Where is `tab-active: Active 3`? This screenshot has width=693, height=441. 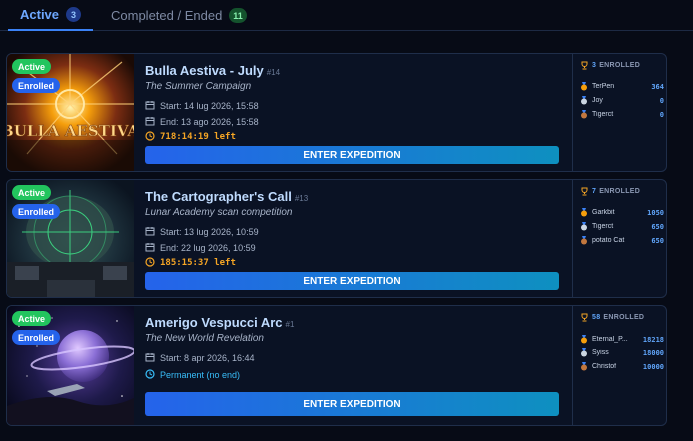 tab-active: Active 3 is located at coordinates (50, 15).